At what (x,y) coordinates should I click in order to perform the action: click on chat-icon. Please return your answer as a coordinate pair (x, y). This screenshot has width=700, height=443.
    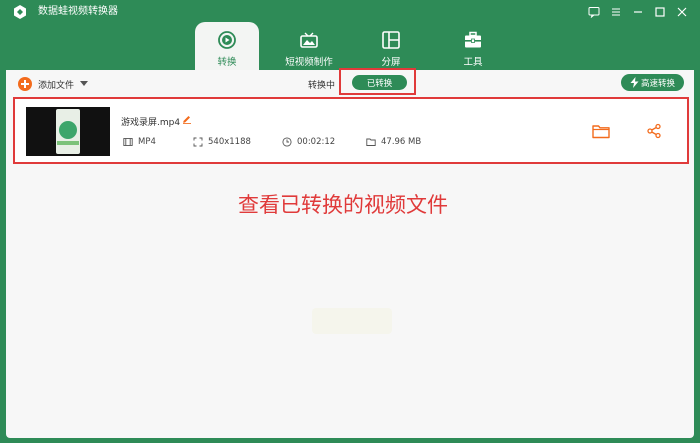
    Looking at the image, I should click on (594, 12).